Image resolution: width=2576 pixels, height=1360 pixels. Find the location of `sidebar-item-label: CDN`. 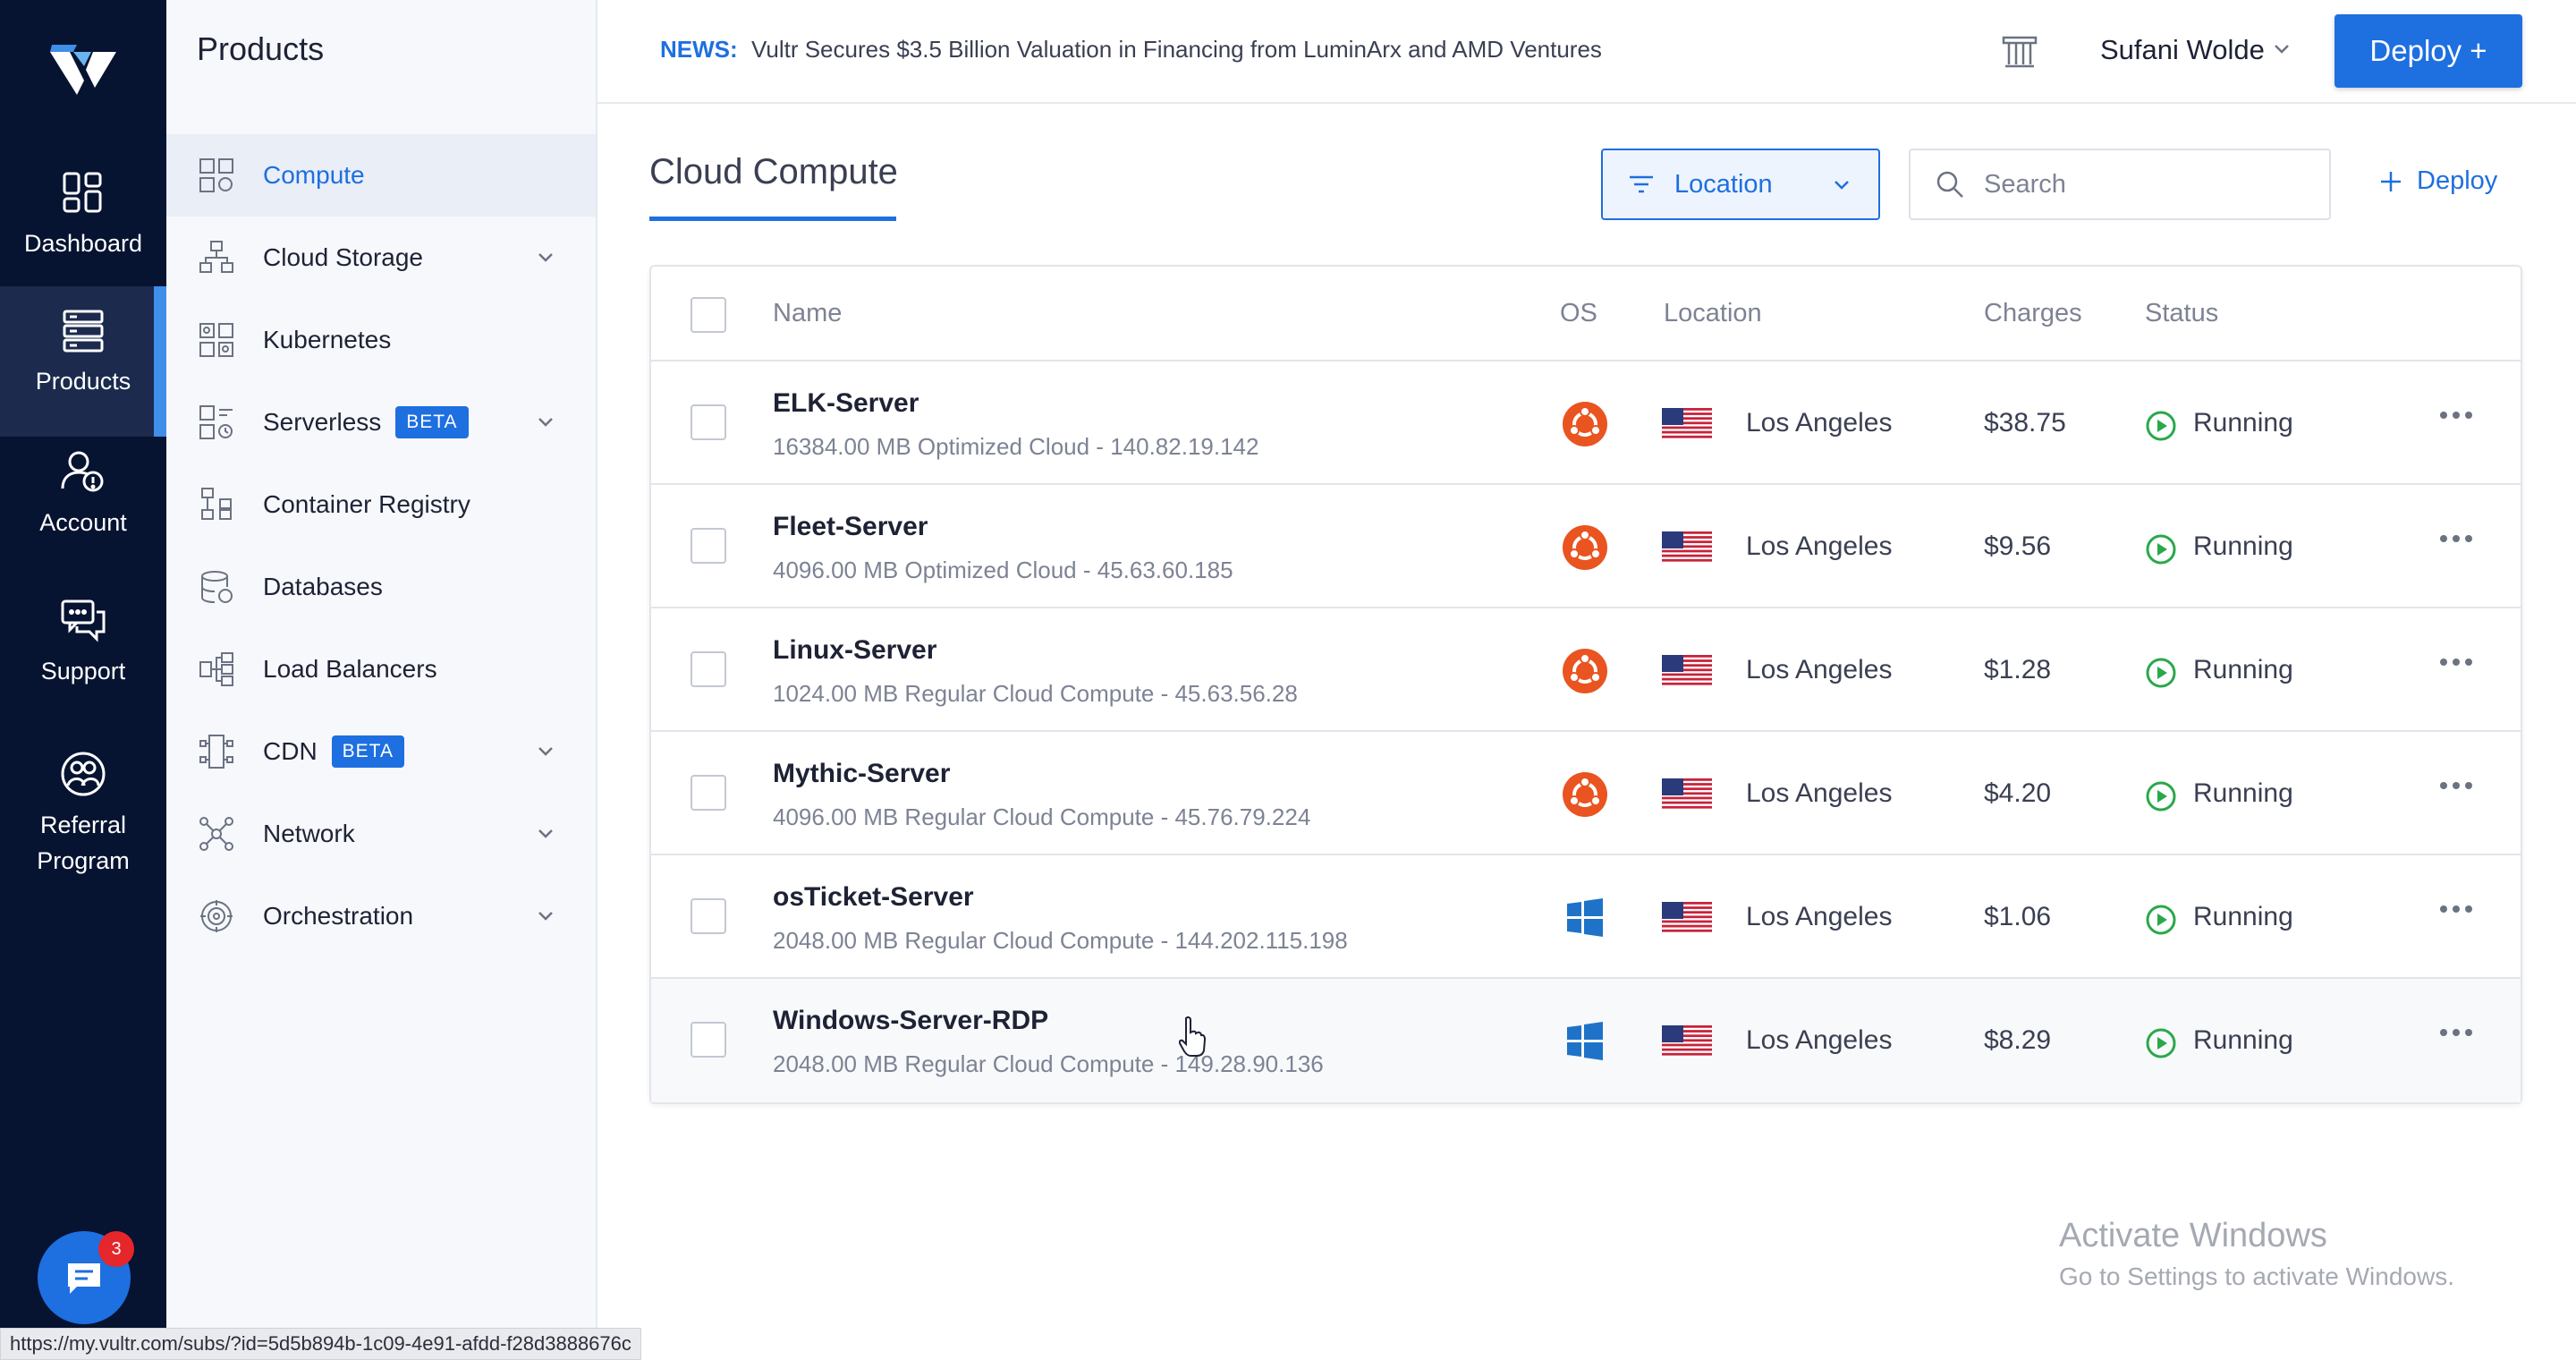

sidebar-item-label: CDN is located at coordinates (290, 751).